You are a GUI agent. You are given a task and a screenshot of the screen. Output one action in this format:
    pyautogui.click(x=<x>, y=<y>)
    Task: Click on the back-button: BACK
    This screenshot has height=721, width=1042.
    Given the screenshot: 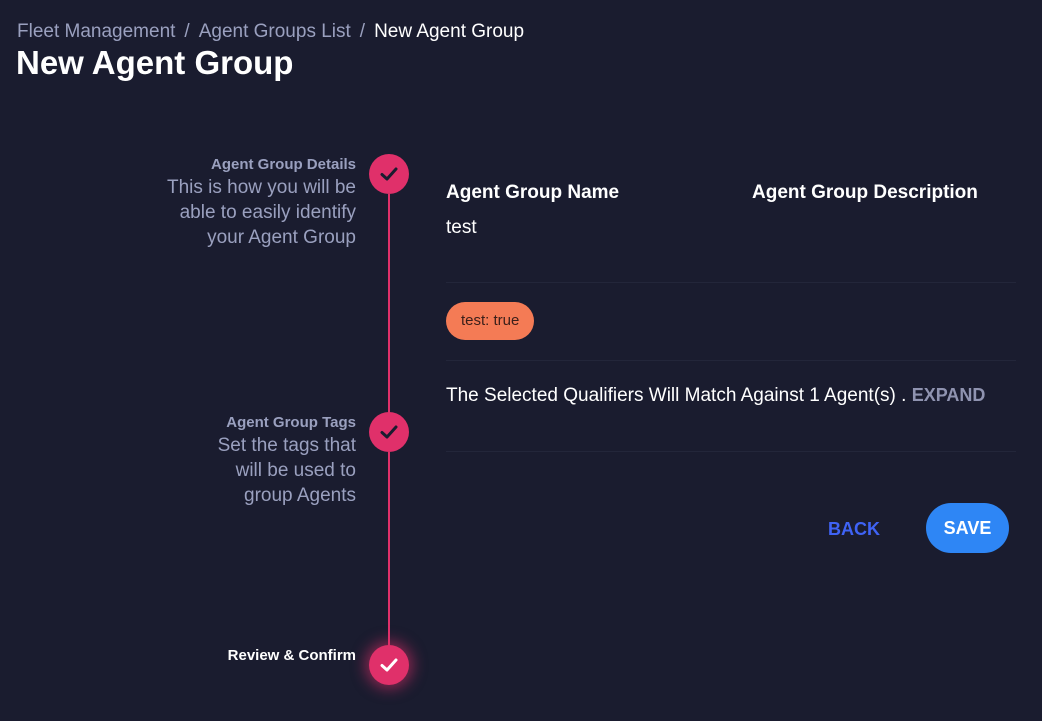 What is the action you would take?
    pyautogui.click(x=854, y=529)
    